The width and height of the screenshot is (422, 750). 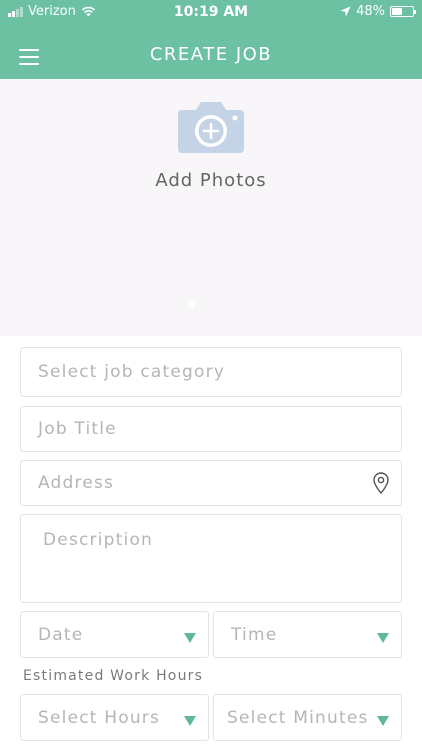 I want to click on add-photos-label: Add Photos, so click(x=211, y=180).